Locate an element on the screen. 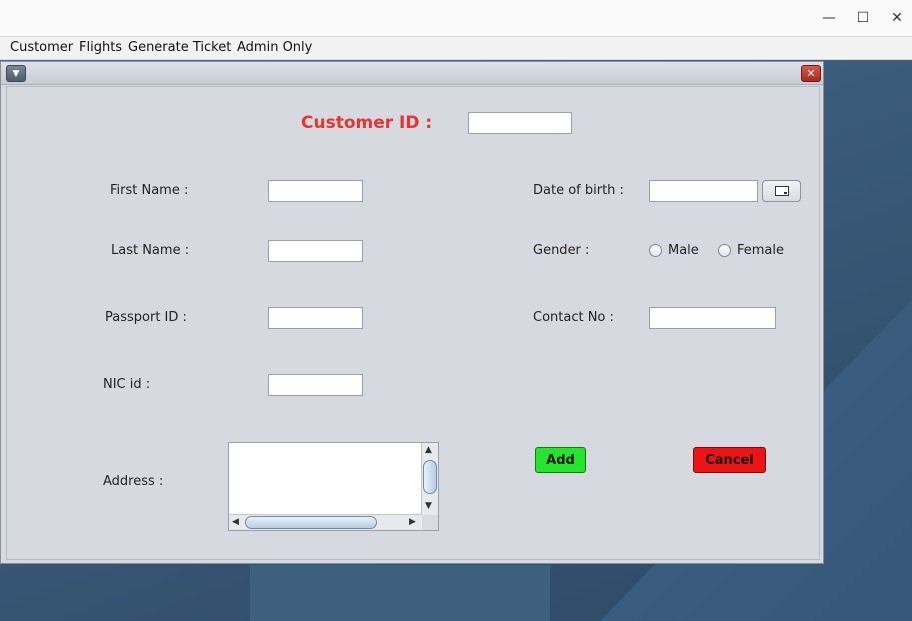 This screenshot has width=912, height=621. maximize-icon: ☐ is located at coordinates (863, 18).